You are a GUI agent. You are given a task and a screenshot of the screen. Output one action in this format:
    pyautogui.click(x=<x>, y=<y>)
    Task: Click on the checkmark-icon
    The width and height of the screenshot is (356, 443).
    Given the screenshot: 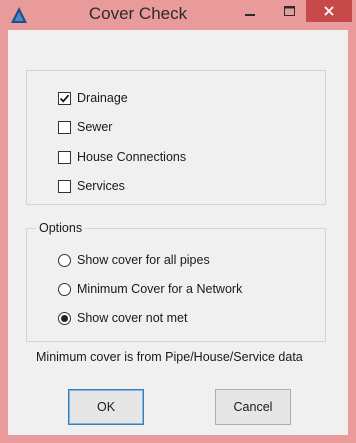 What is the action you would take?
    pyautogui.click(x=64, y=98)
    